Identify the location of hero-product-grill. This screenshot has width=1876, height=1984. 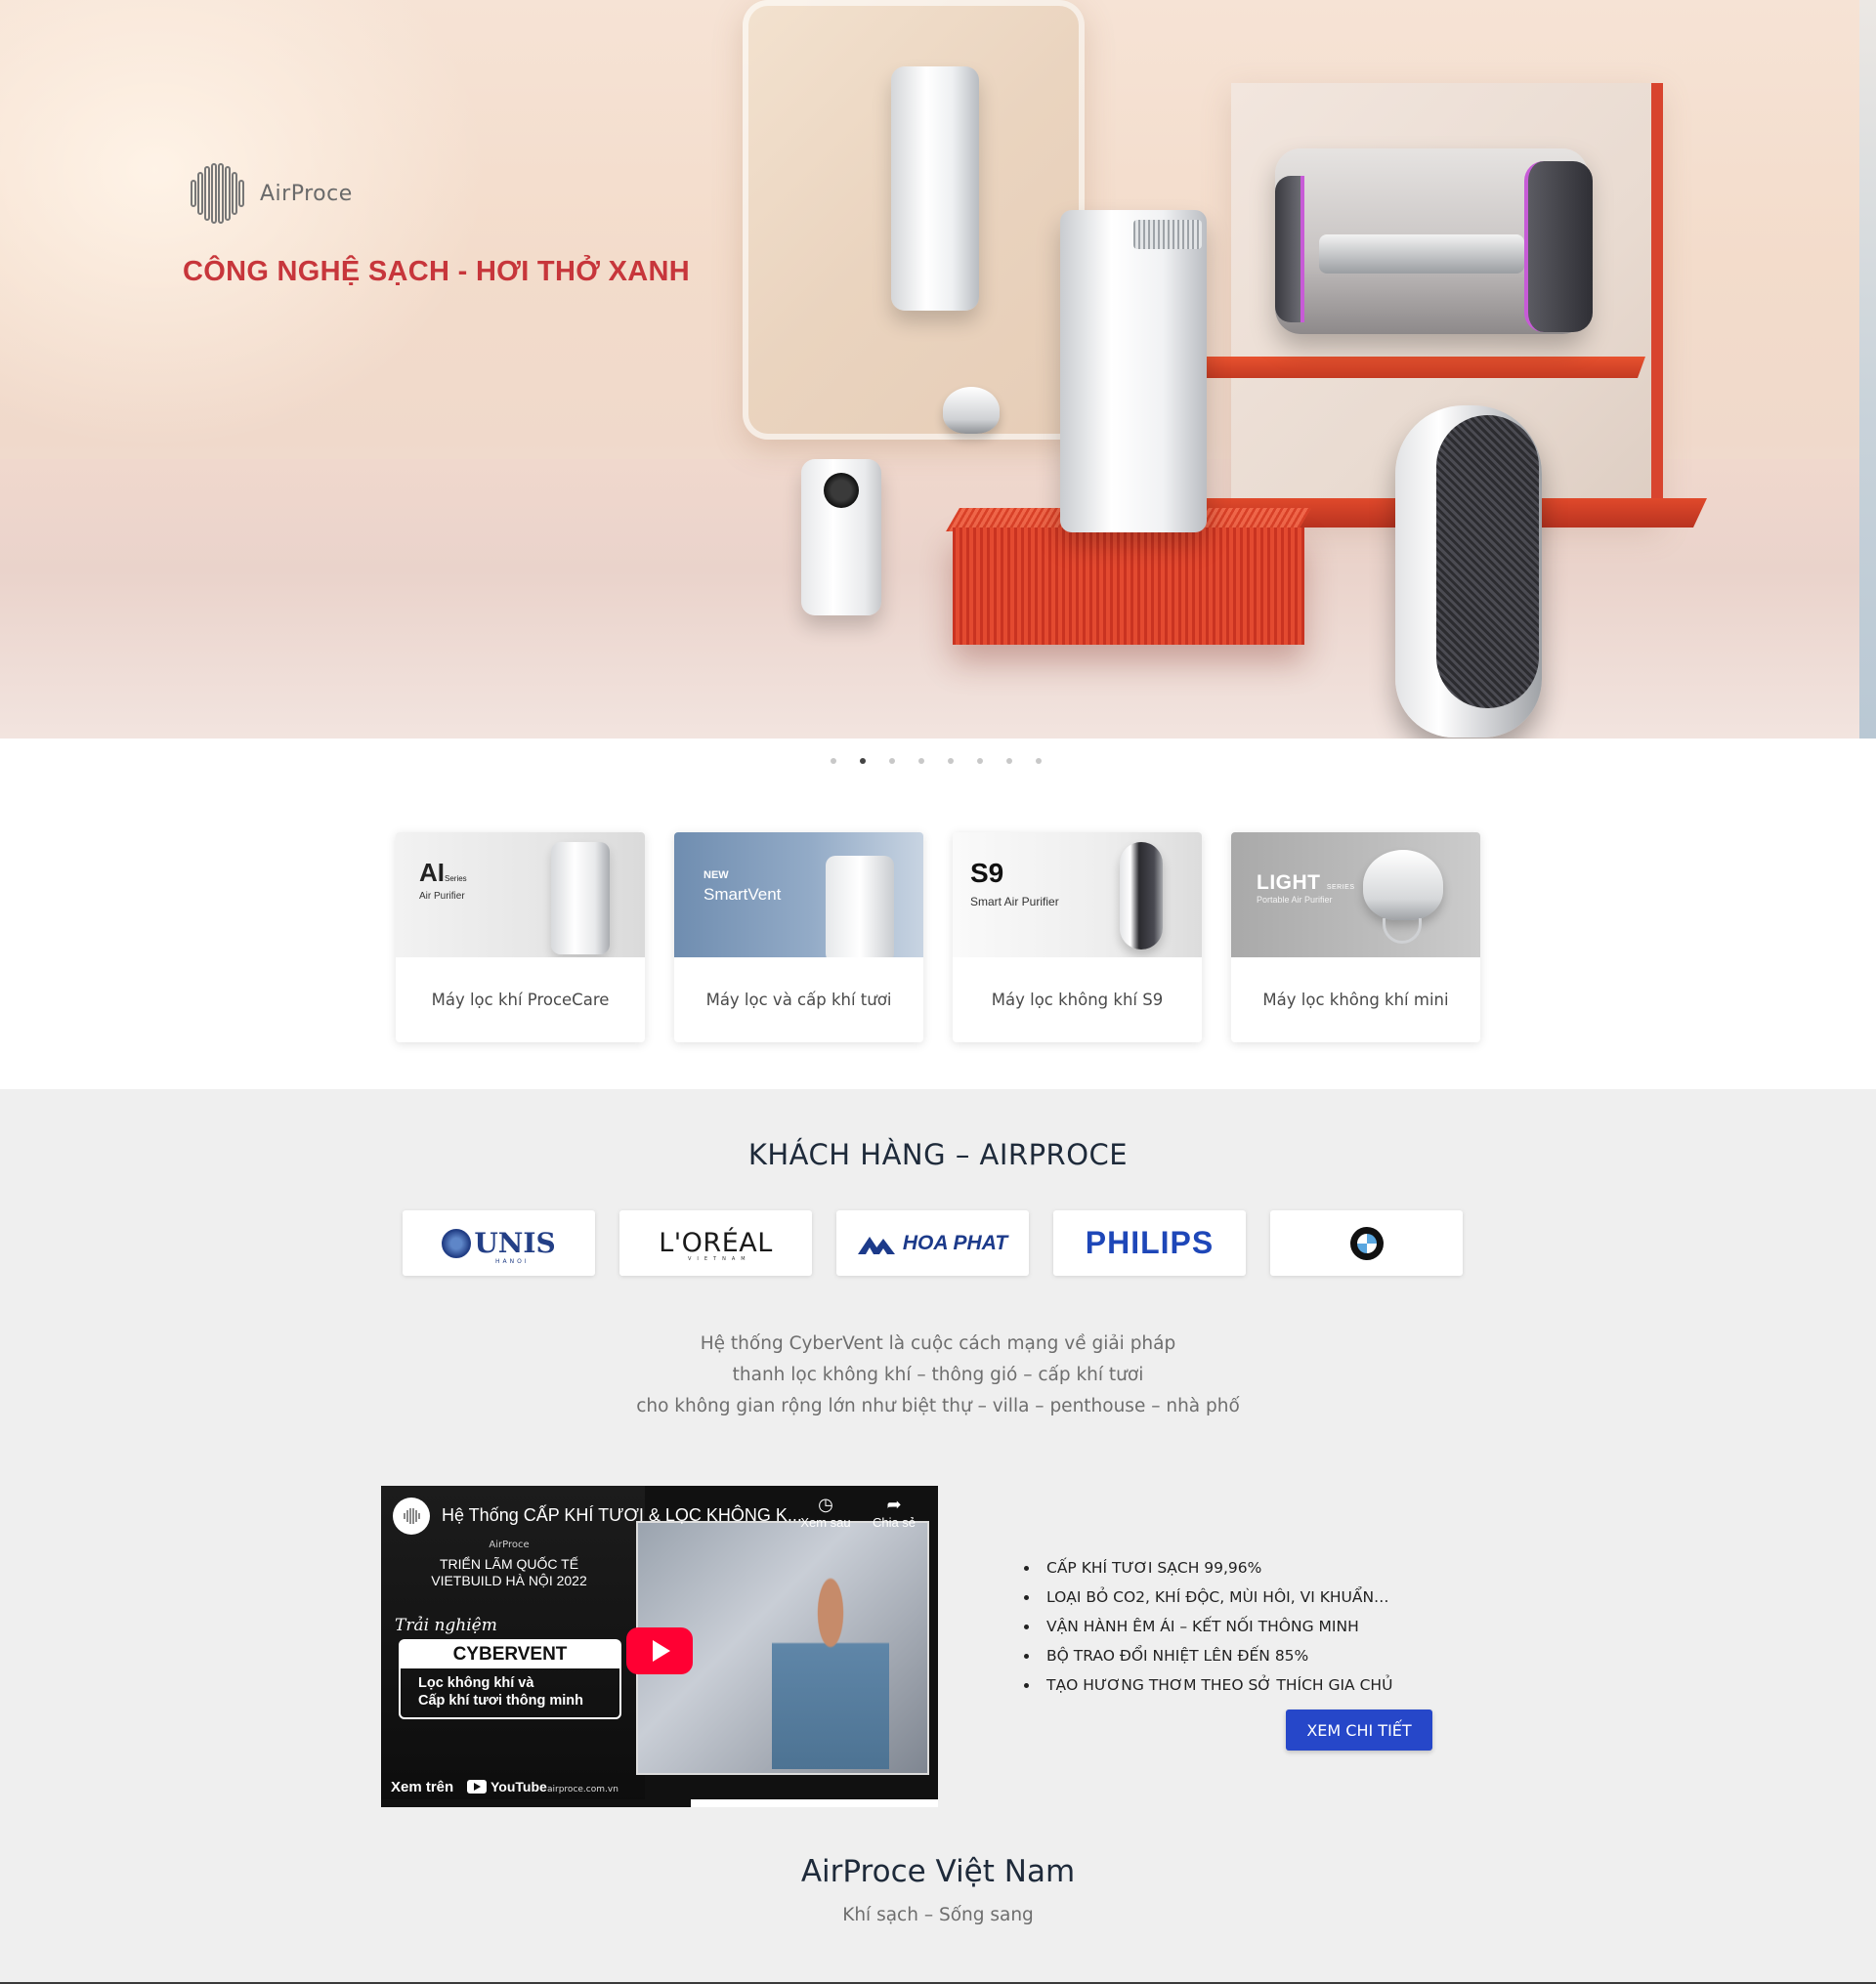
(1167, 234).